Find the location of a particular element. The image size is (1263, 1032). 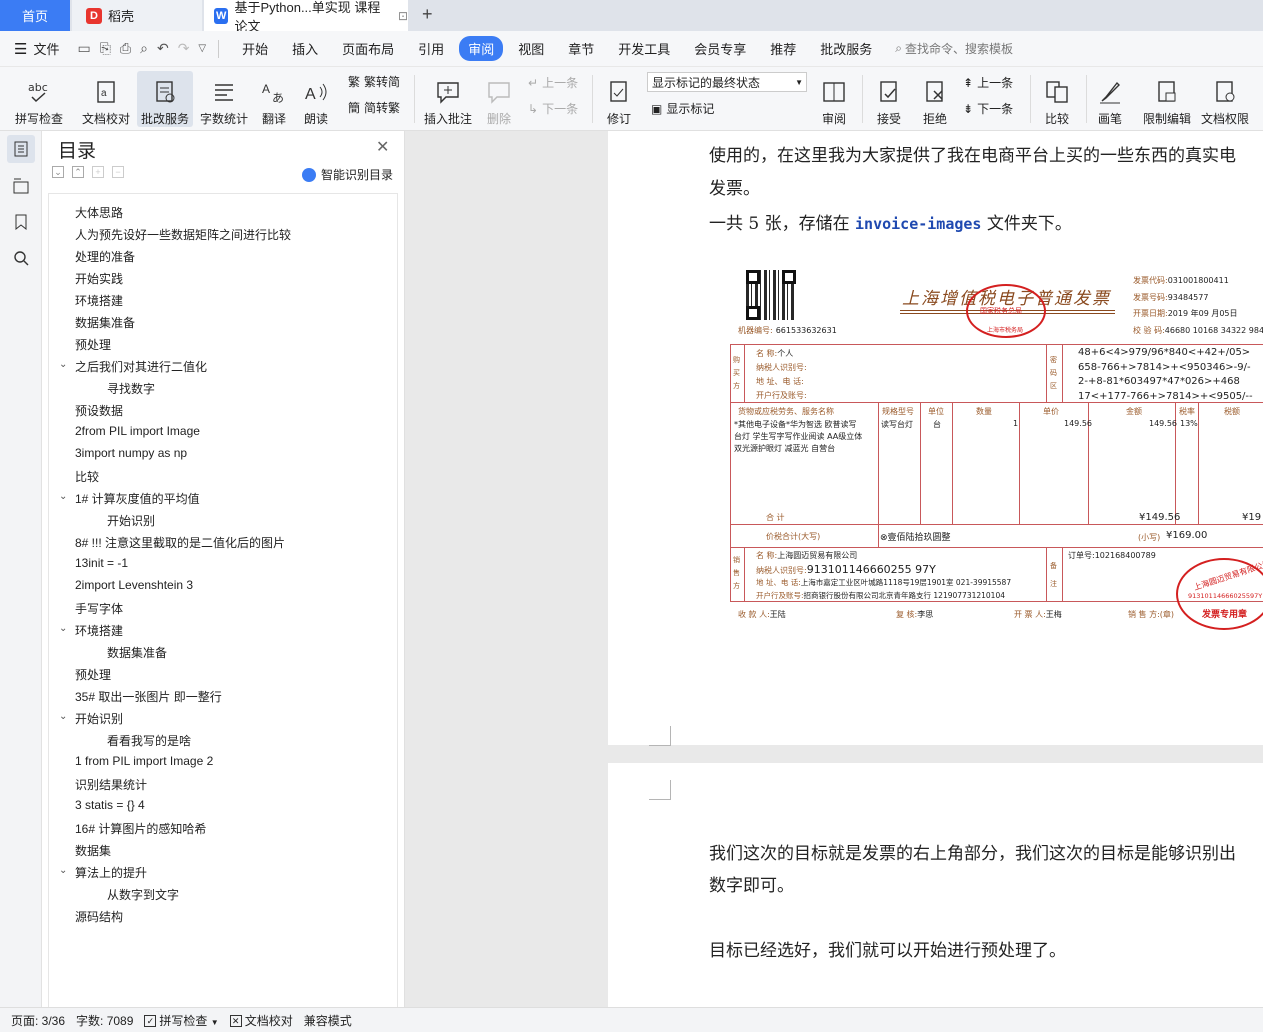

brush-button: 画笔 is located at coordinates (1110, 99).